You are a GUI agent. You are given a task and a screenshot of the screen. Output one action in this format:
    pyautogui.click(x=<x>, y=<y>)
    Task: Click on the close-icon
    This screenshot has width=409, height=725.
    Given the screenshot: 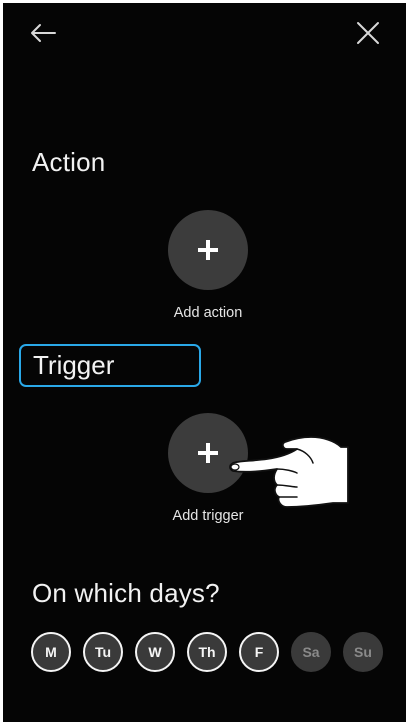 What is the action you would take?
    pyautogui.click(x=368, y=33)
    